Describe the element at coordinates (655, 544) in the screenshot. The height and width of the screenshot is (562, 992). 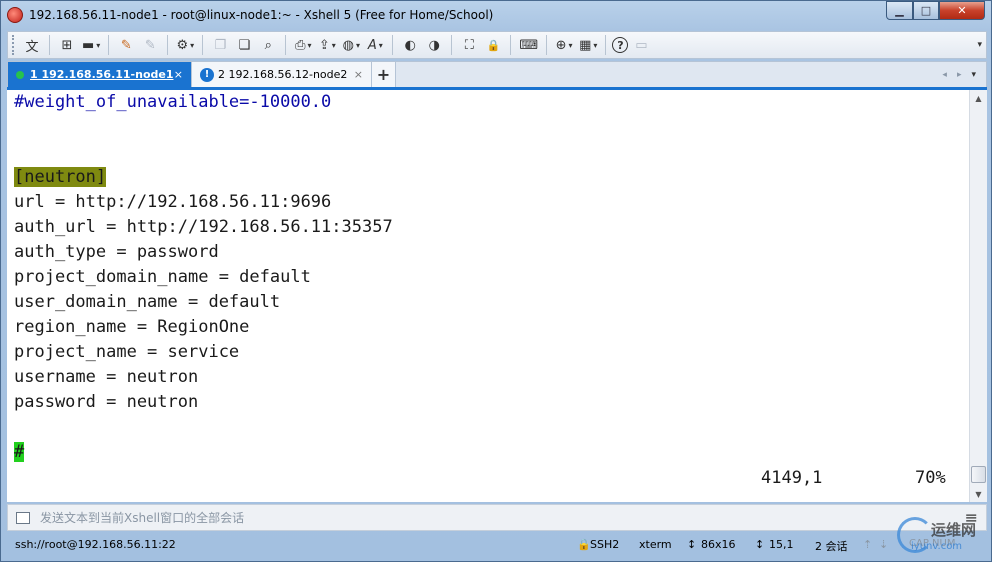
I see `terminal-type: xterm` at that location.